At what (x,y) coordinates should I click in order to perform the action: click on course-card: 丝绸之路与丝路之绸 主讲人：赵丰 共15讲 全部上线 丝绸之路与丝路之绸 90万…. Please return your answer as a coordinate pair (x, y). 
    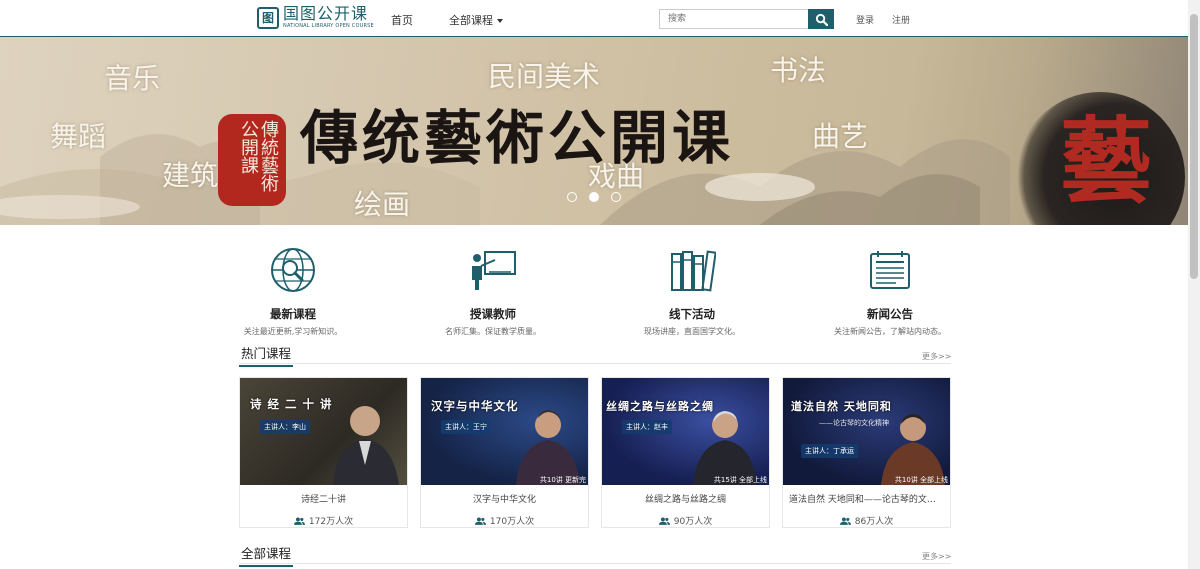
    Looking at the image, I should click on (685, 452).